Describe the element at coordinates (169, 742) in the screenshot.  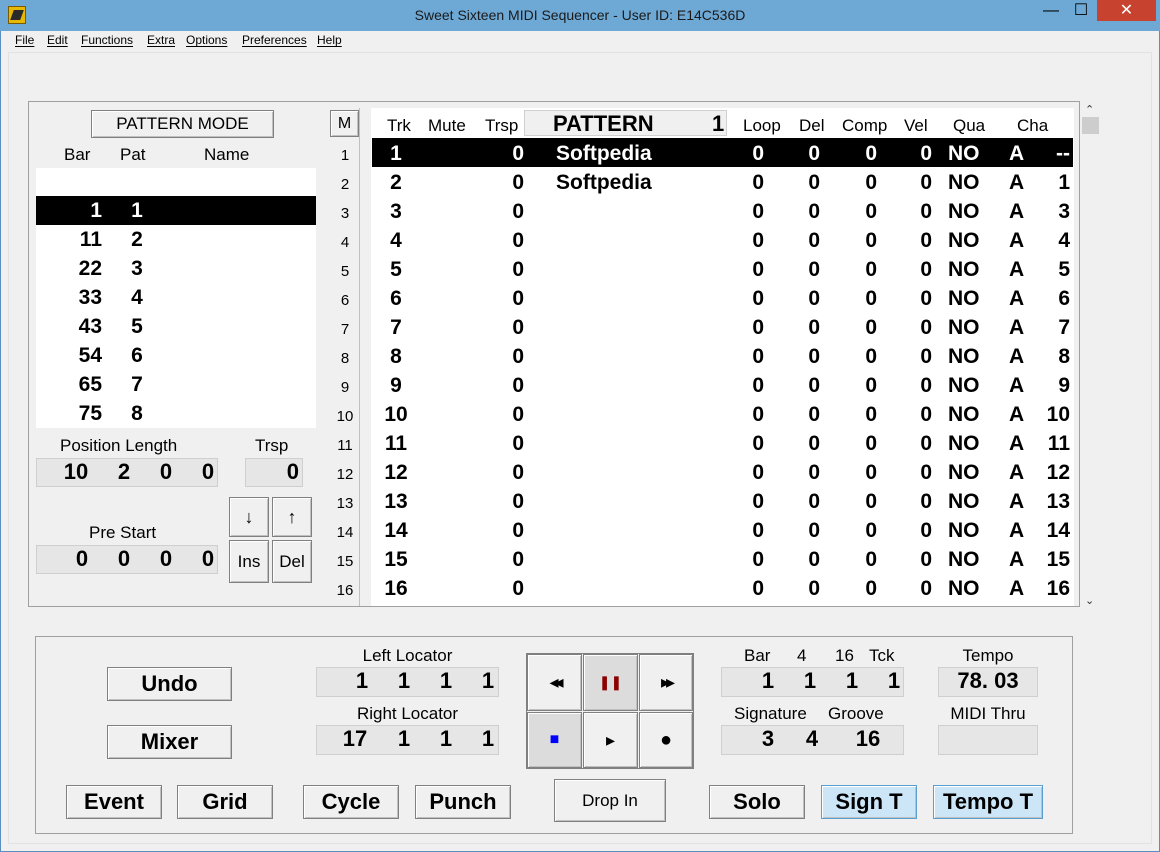
I see `mixer-button: Mixer` at that location.